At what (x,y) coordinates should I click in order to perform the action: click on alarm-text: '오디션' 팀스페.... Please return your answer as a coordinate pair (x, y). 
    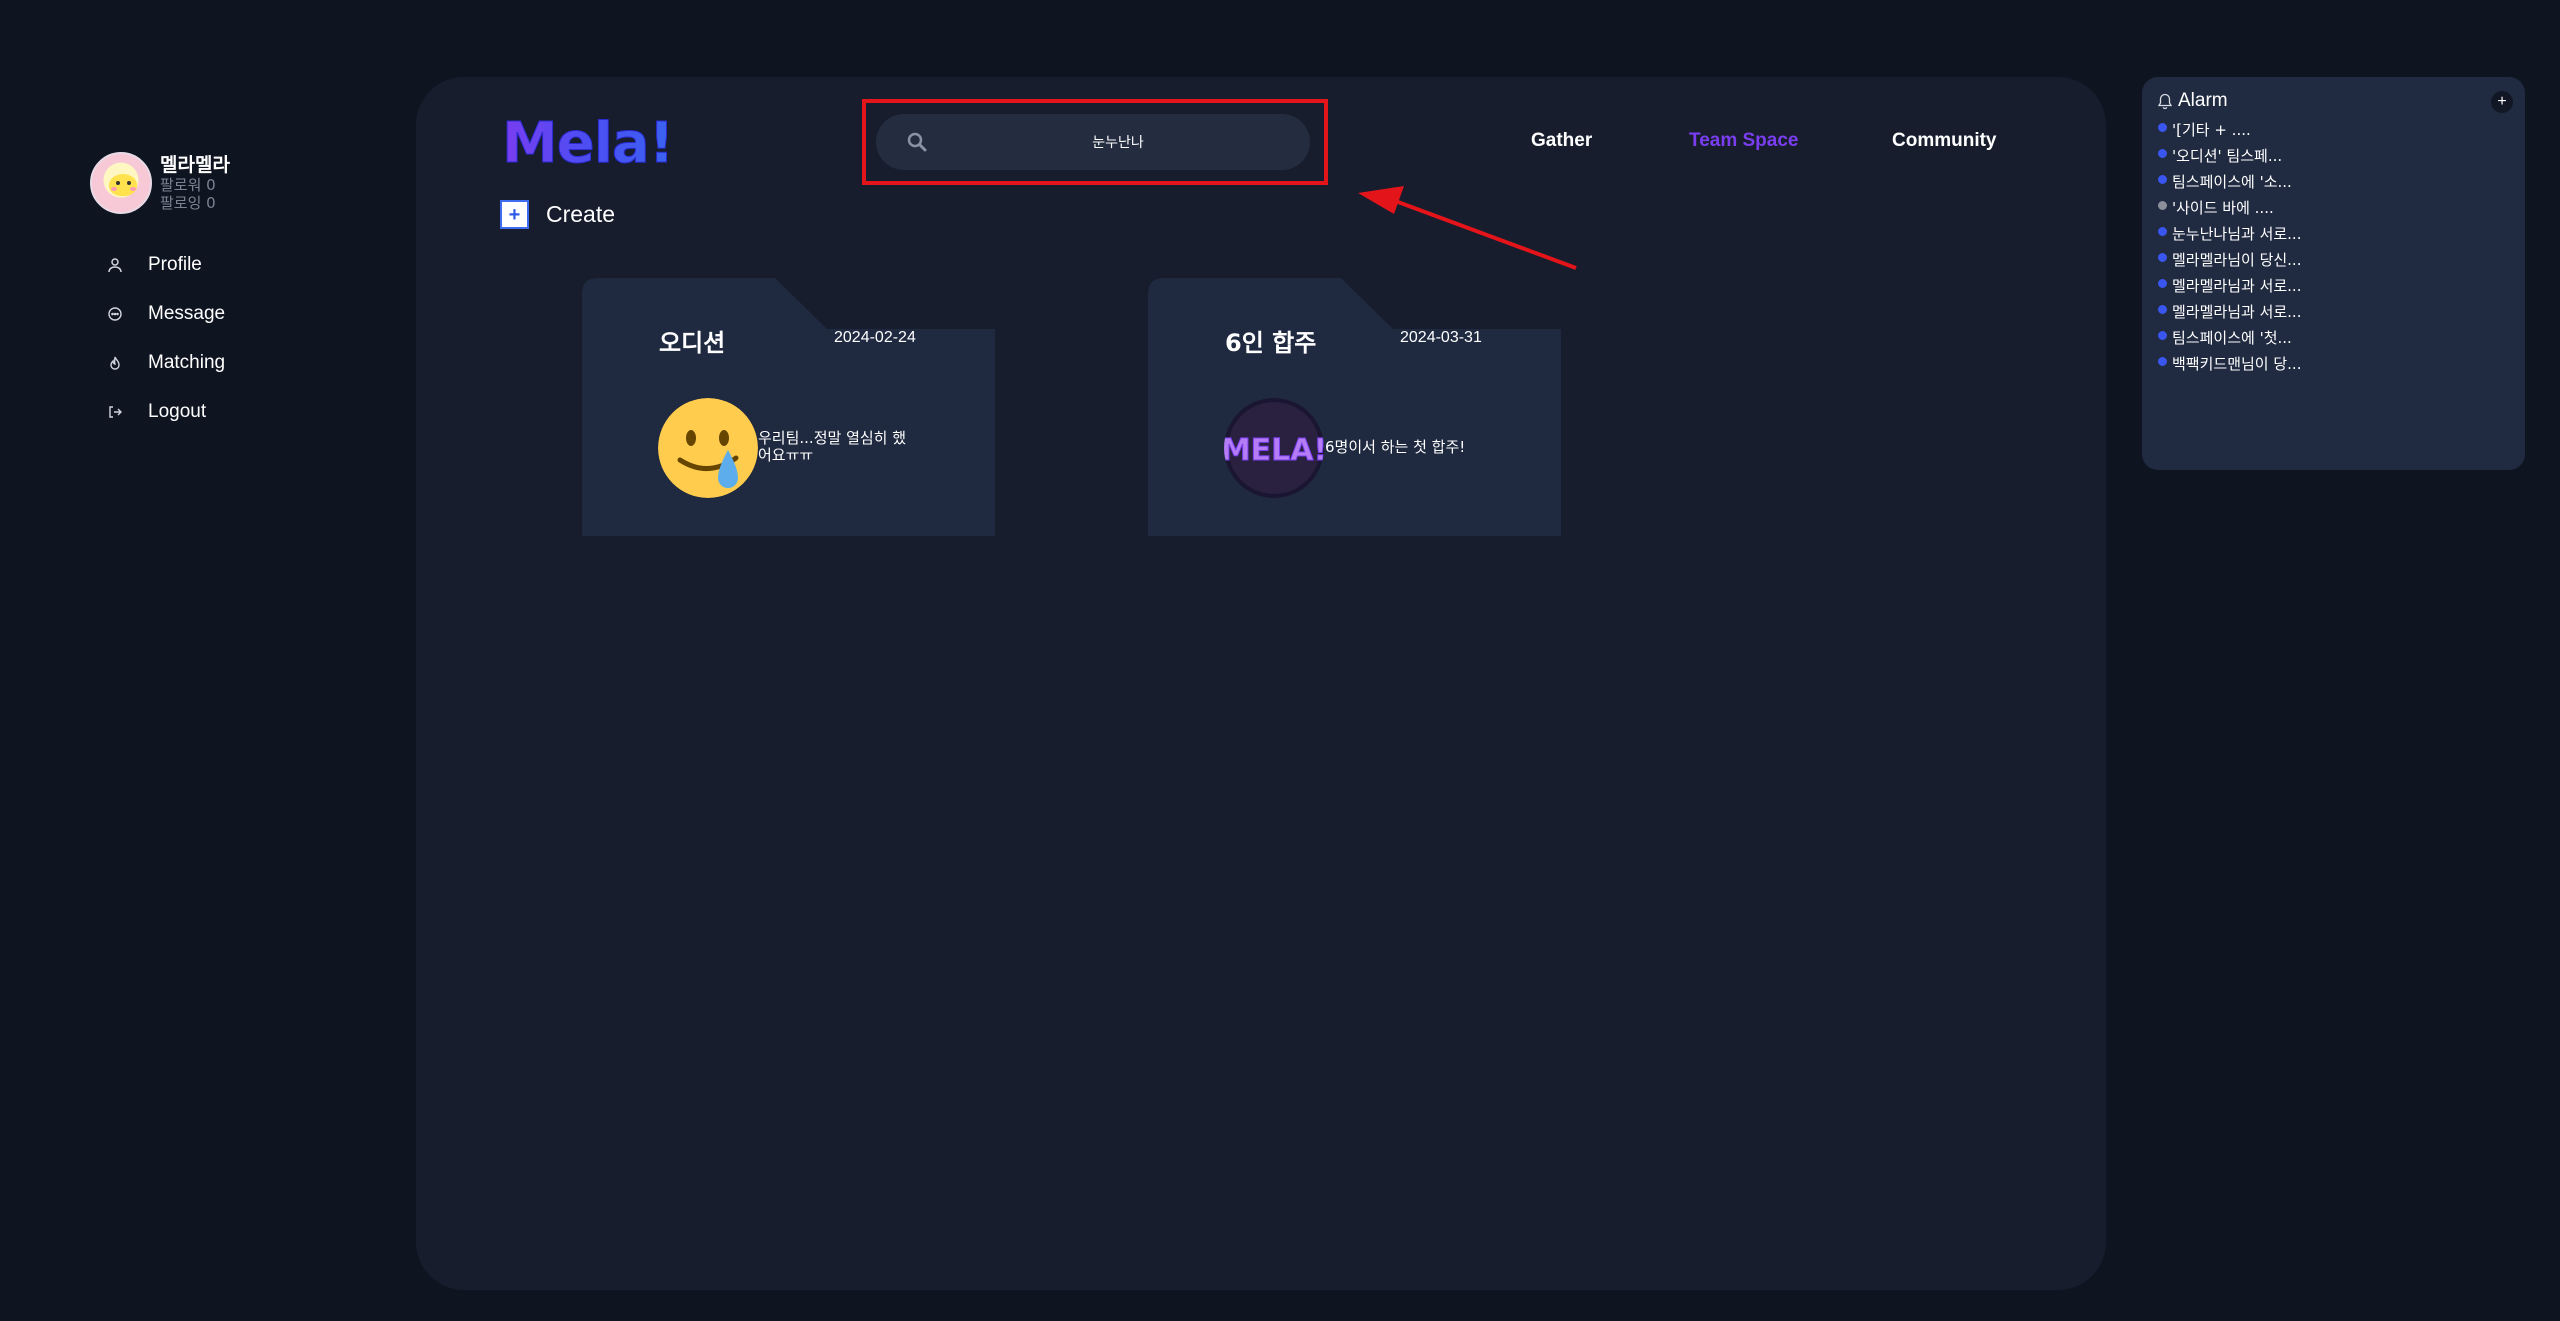
    Looking at the image, I should click on (2227, 155).